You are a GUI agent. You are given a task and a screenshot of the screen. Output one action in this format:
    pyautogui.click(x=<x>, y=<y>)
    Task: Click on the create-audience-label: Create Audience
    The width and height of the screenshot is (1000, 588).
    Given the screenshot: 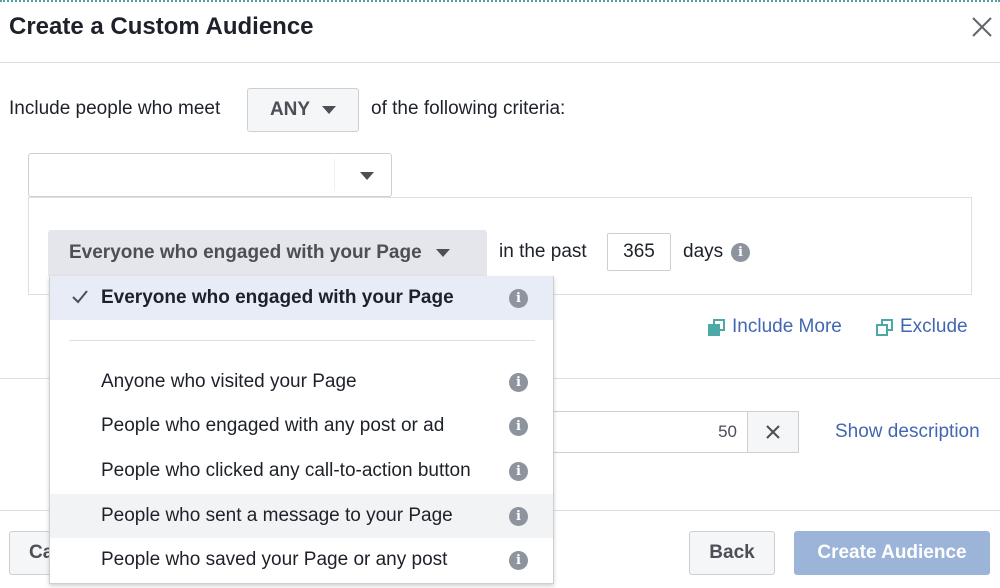 What is the action you would take?
    pyautogui.click(x=892, y=552)
    